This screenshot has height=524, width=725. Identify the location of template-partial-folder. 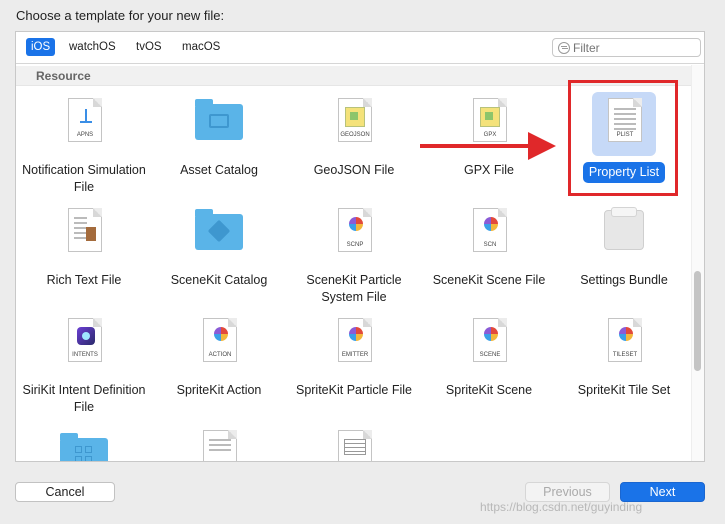
(84, 442).